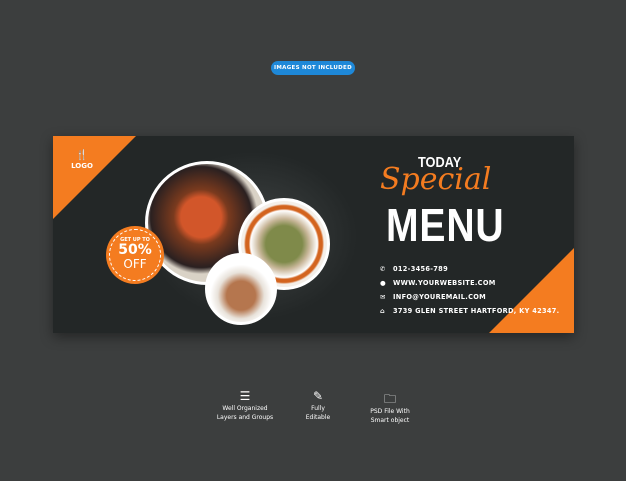 This screenshot has height=481, width=626. What do you see at coordinates (390, 411) in the screenshot?
I see `feature-line1: PSD File With` at bounding box center [390, 411].